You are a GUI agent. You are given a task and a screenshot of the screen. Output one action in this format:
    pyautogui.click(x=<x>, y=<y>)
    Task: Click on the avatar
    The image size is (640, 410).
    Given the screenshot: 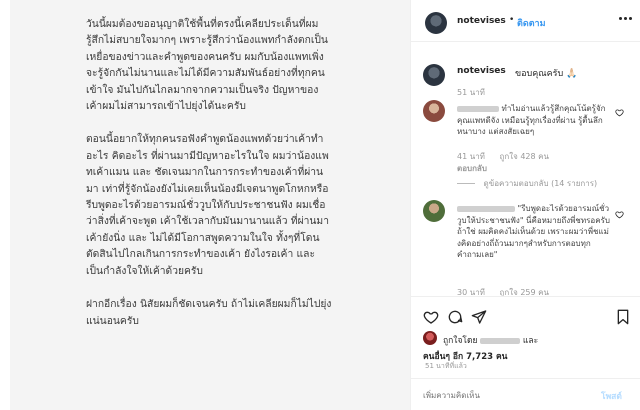 What is the action you would take?
    pyautogui.click(x=436, y=23)
    